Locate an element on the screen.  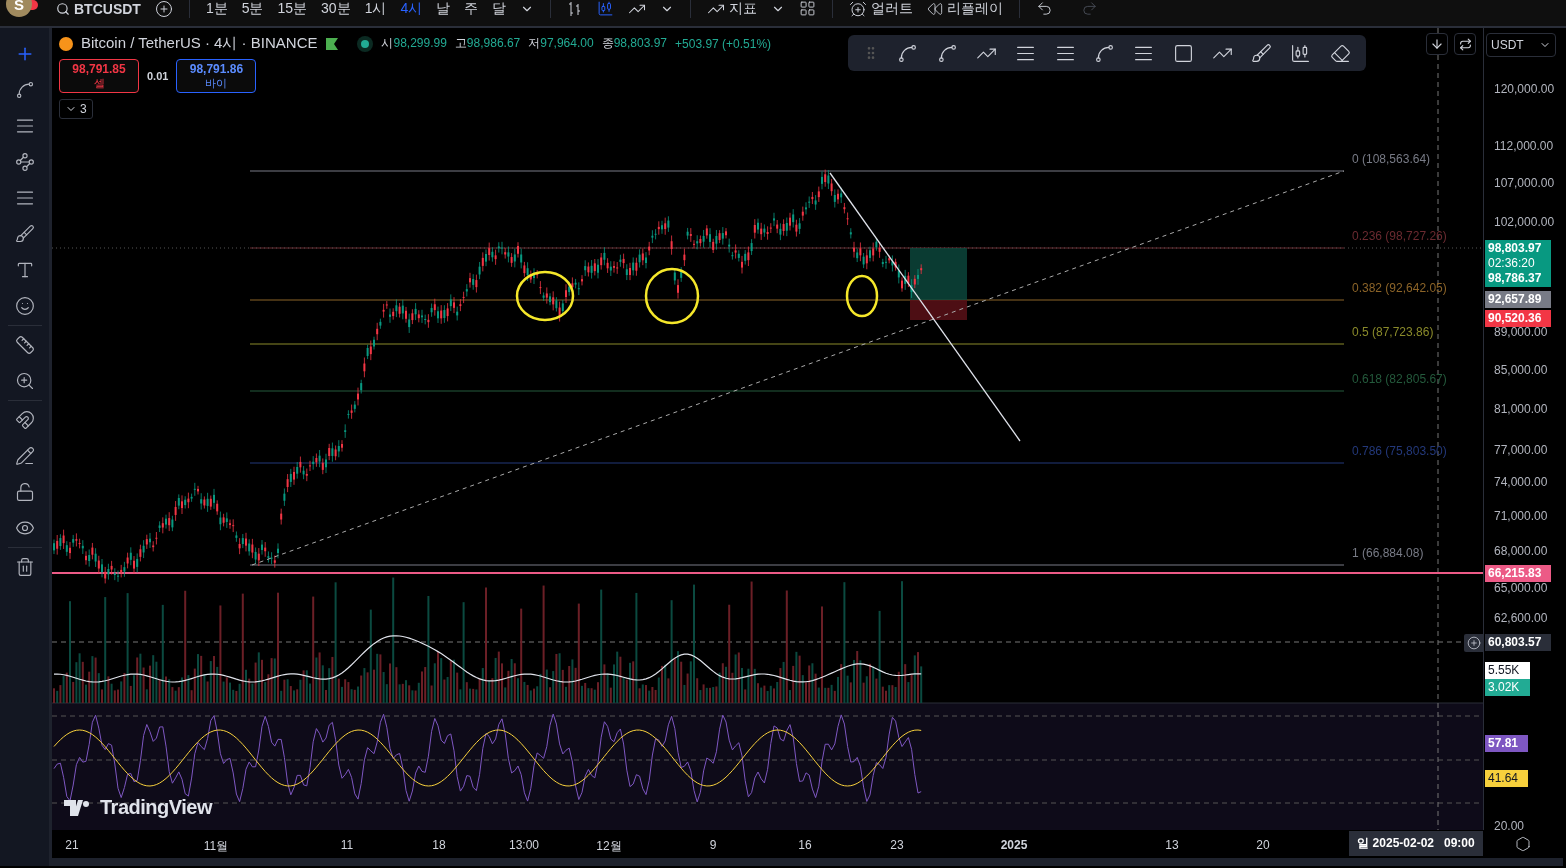
interval-tab: 1분 is located at coordinates (216, 8).